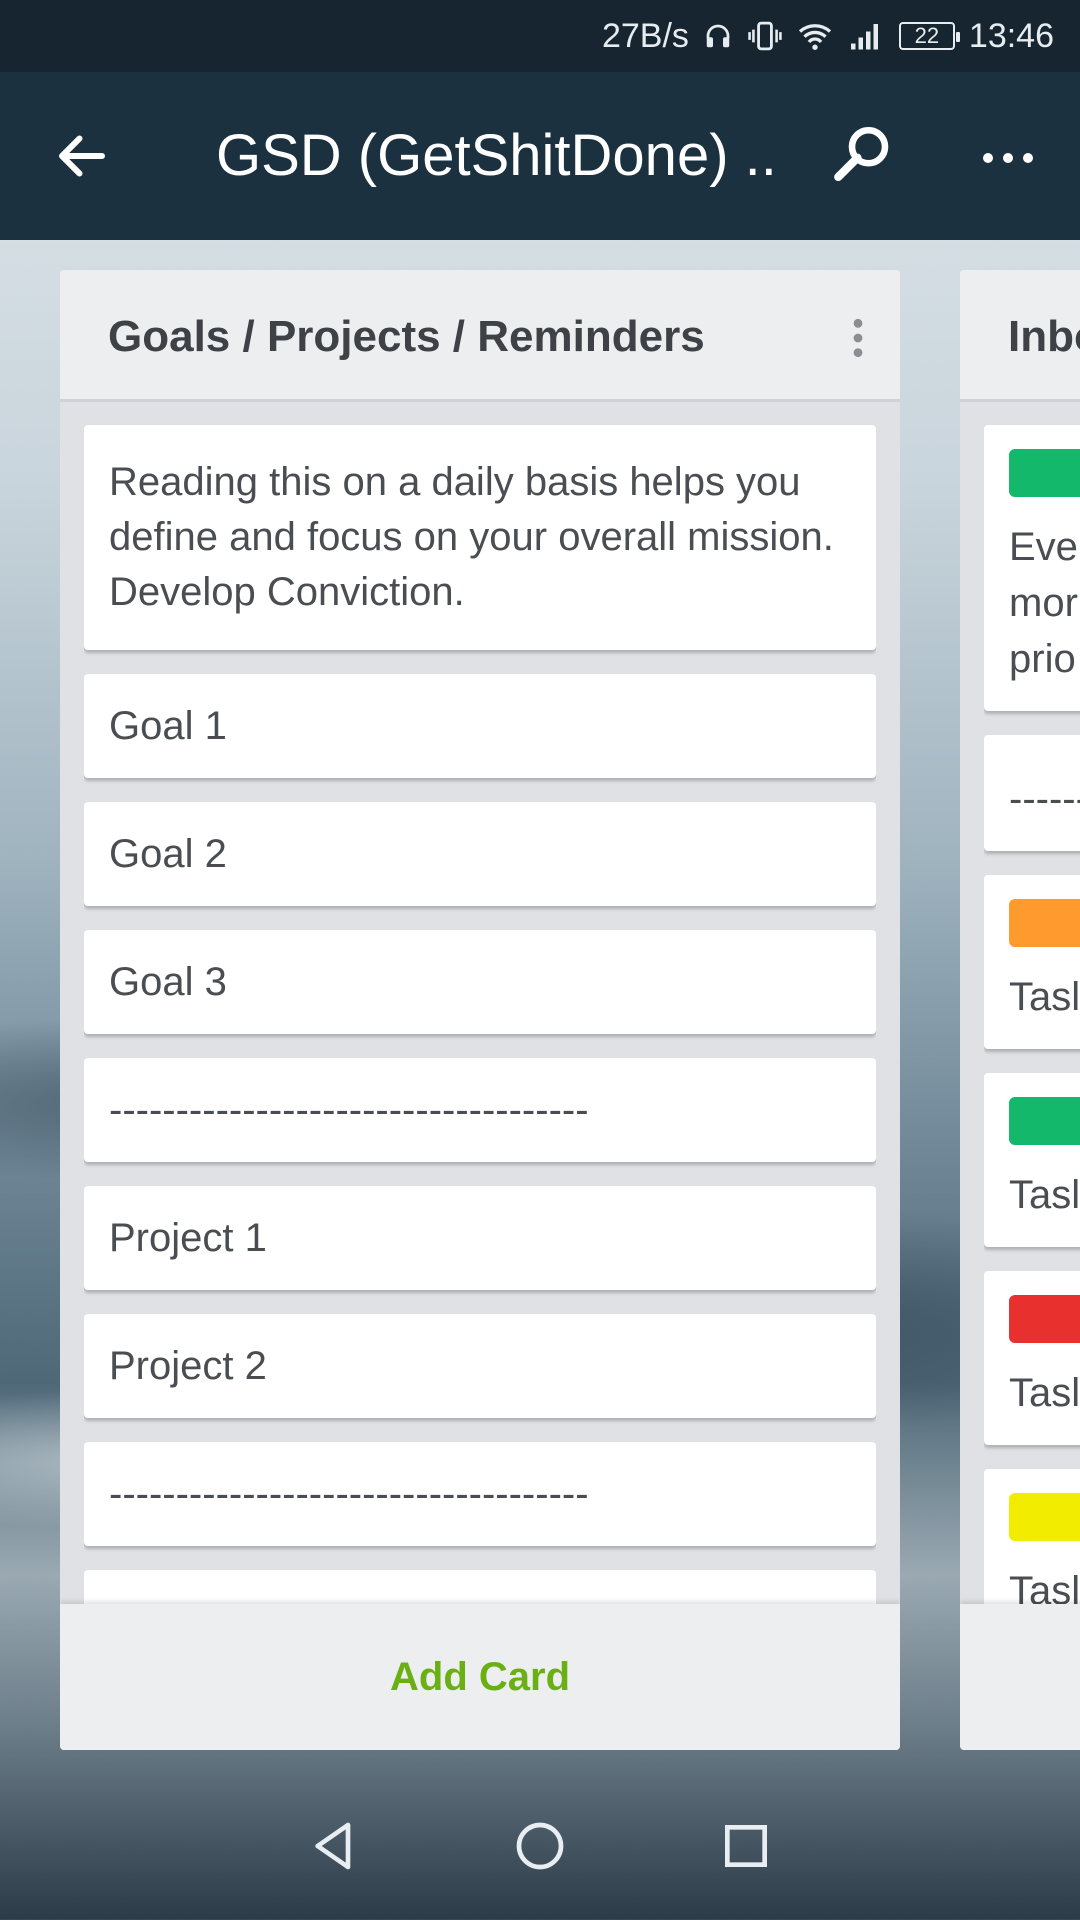 The width and height of the screenshot is (1080, 1920). I want to click on navigation-bar, so click(540, 1848).